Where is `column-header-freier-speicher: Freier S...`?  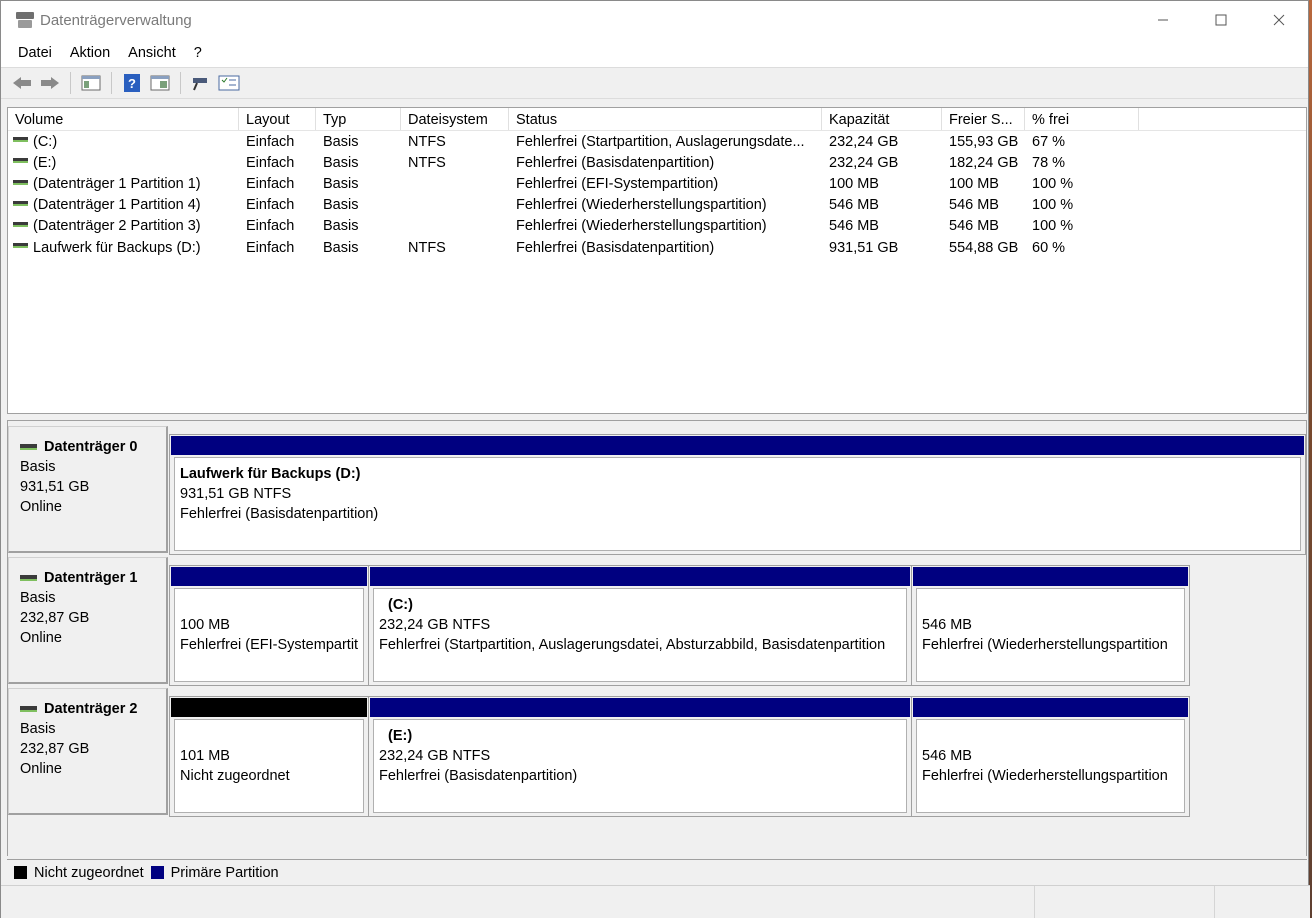
column-header-freier-speicher: Freier S... is located at coordinates (983, 119).